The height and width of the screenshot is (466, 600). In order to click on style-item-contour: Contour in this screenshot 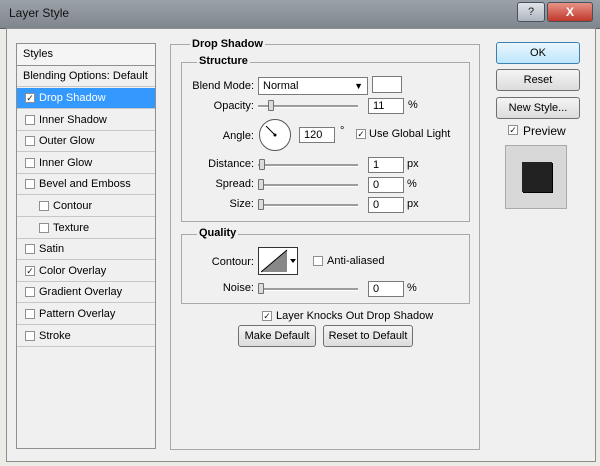, I will do `click(86, 206)`.